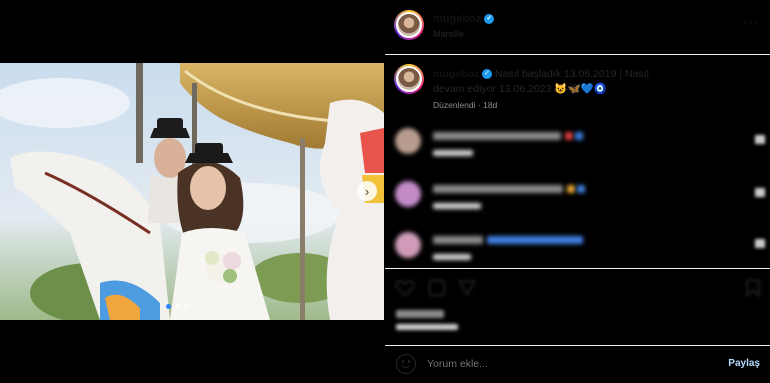 The width and height of the screenshot is (770, 383). What do you see at coordinates (464, 19) in the screenshot?
I see `author-username: mugeboz ✓` at bounding box center [464, 19].